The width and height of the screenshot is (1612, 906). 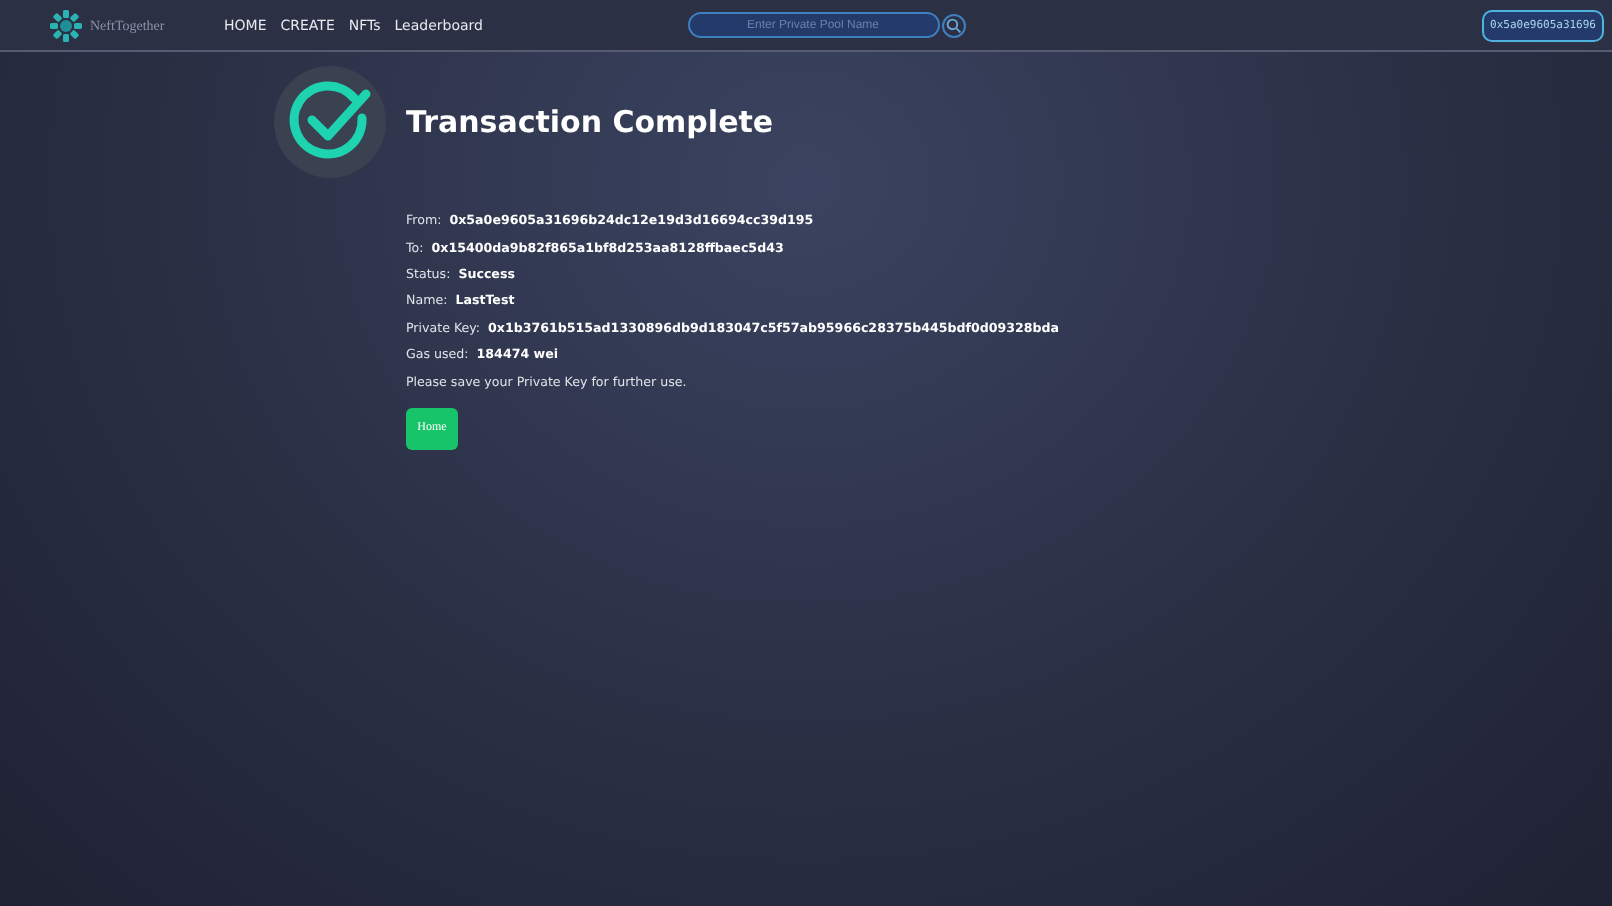 What do you see at coordinates (590, 122) in the screenshot?
I see `page-title: Transaction Complete` at bounding box center [590, 122].